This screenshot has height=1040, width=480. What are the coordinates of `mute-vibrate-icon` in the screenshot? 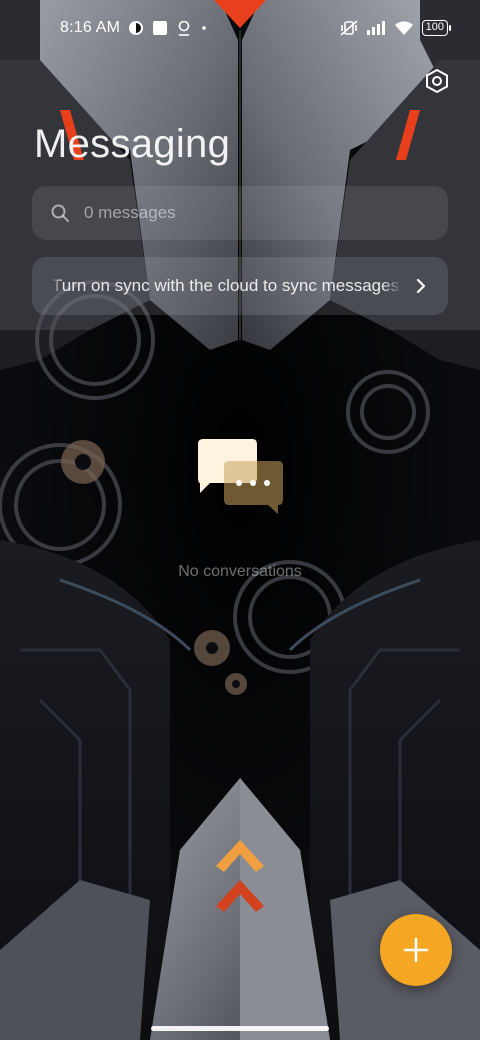 It's located at (349, 28).